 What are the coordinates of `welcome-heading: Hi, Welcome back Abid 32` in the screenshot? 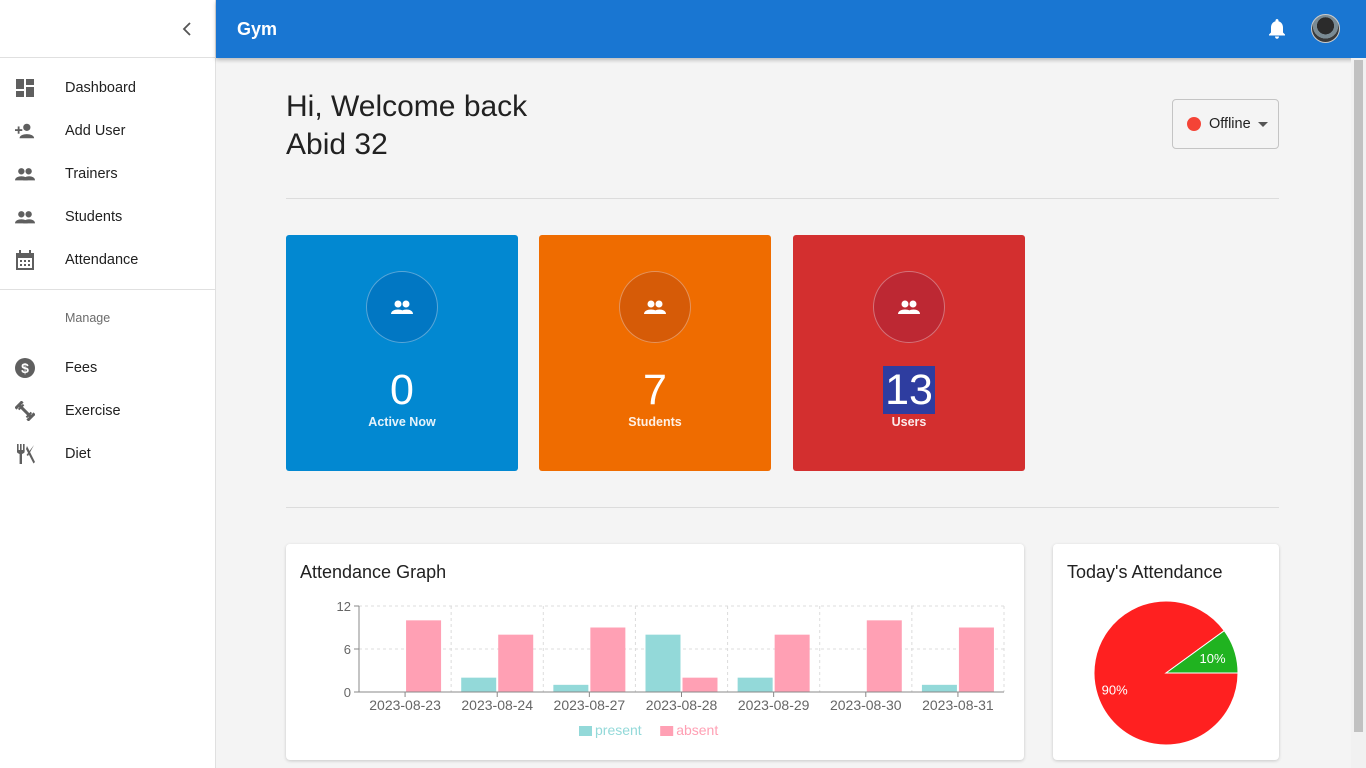 It's located at (406, 126).